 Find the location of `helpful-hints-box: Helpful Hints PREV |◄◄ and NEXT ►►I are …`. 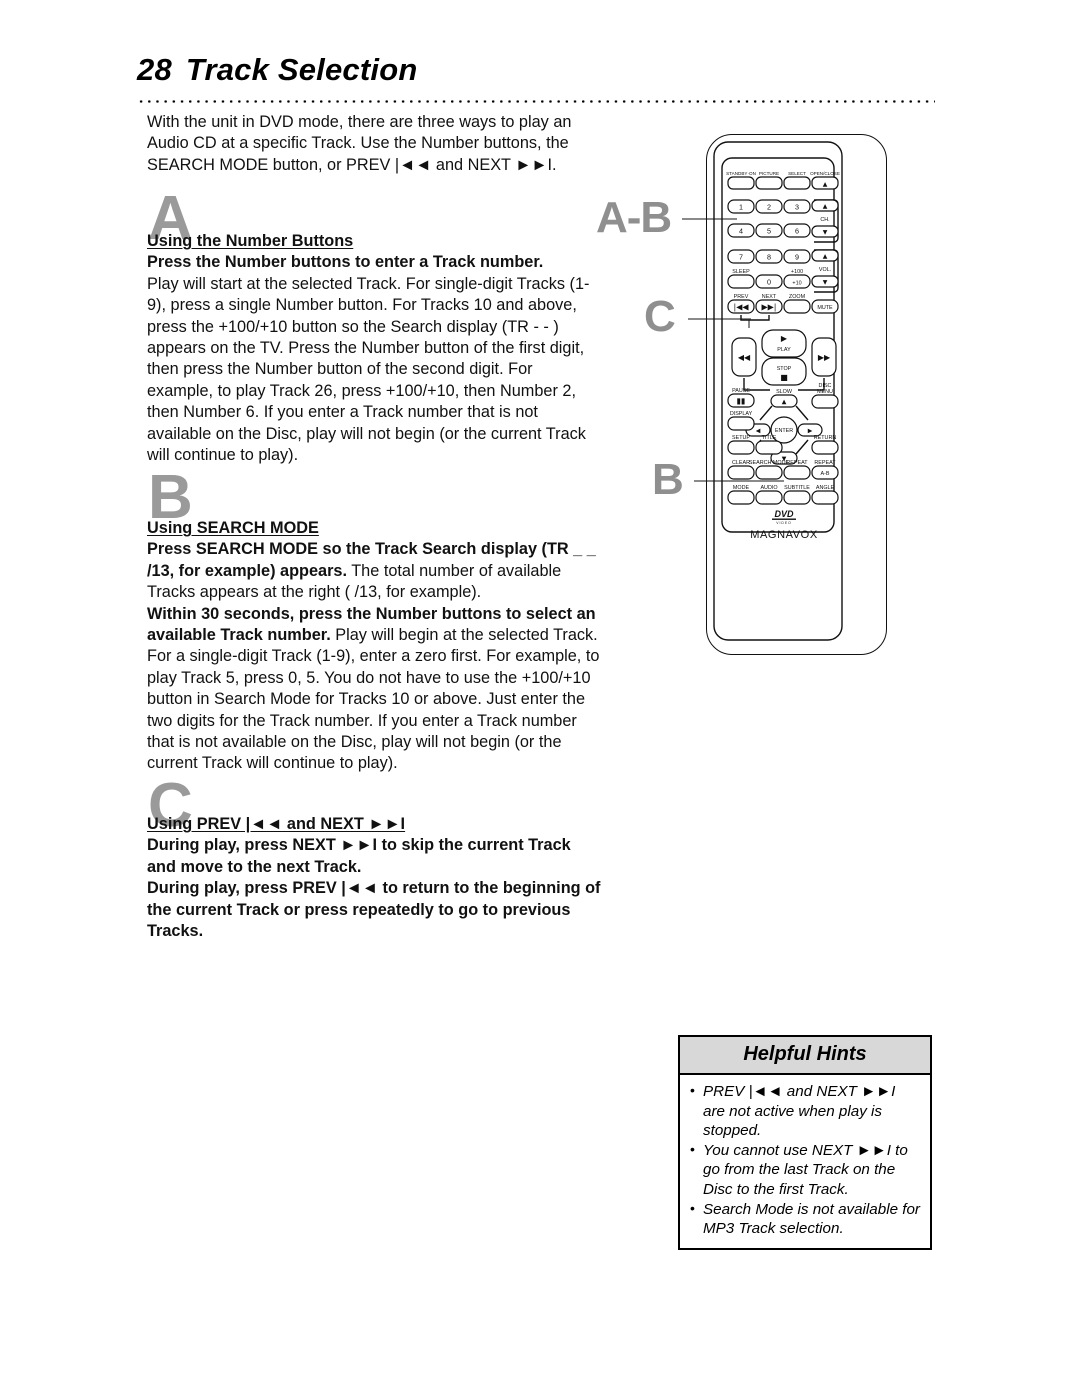

helpful-hints-box: Helpful Hints PREV |◄◄ and NEXT ►►I are … is located at coordinates (805, 1142).